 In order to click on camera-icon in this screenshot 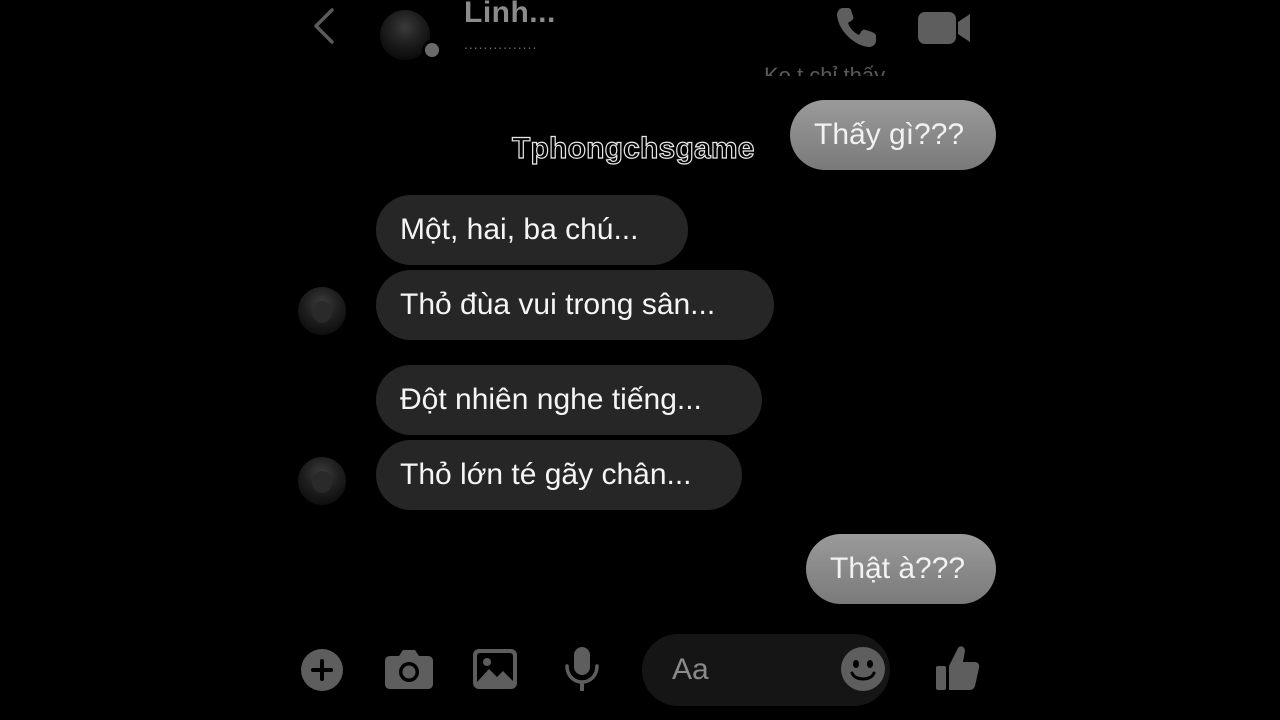, I will do `click(409, 669)`.